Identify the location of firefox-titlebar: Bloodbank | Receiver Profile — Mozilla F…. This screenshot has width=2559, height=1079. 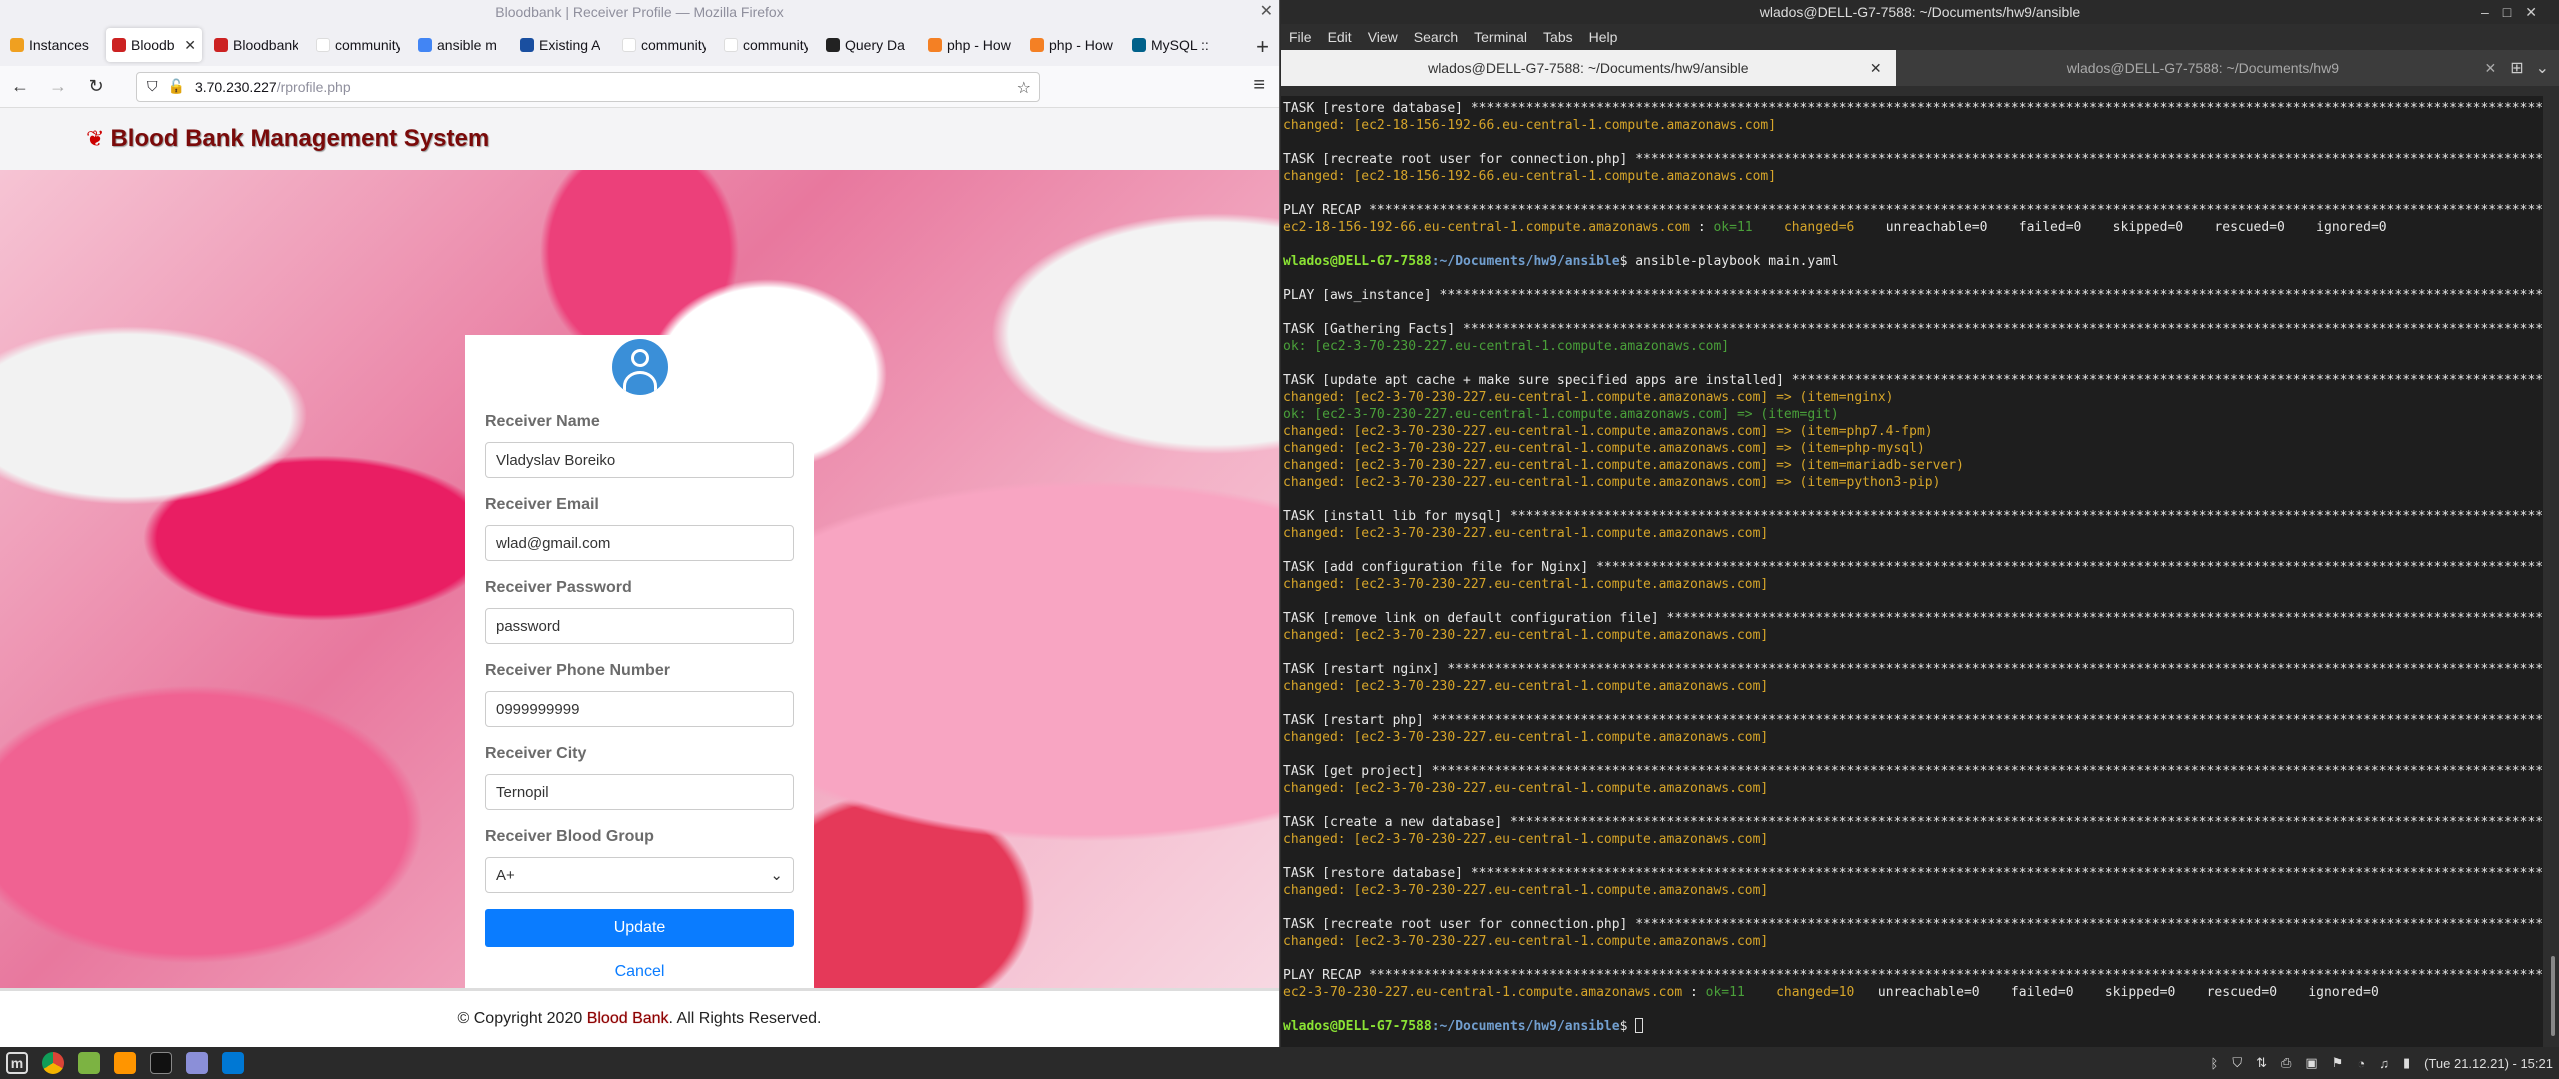
(639, 12).